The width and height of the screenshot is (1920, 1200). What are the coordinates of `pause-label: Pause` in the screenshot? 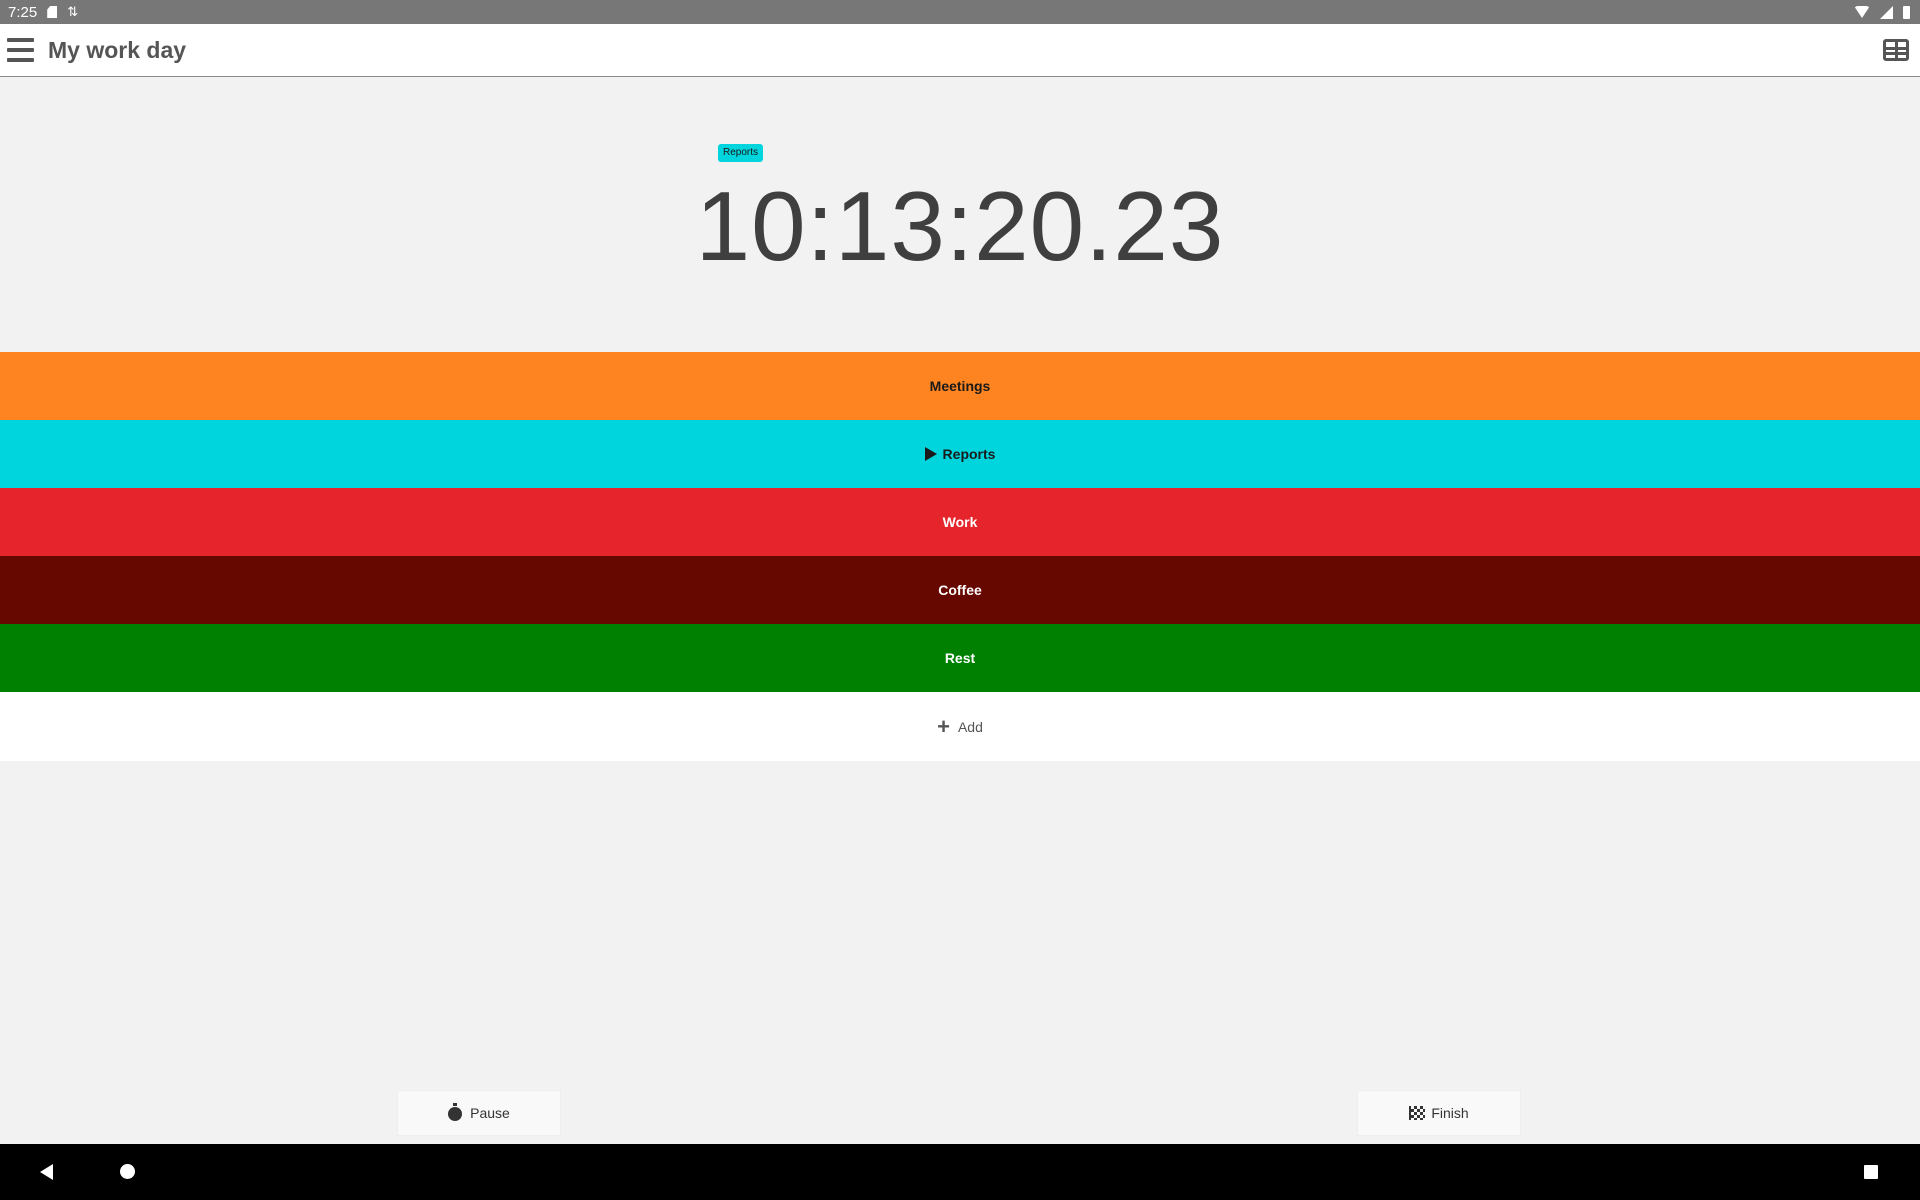 It's located at (490, 1113).